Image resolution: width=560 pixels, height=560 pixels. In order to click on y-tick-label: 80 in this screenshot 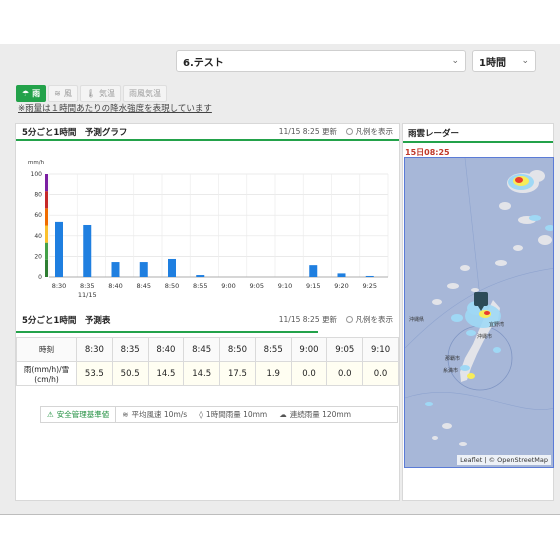, I will do `click(38, 195)`.